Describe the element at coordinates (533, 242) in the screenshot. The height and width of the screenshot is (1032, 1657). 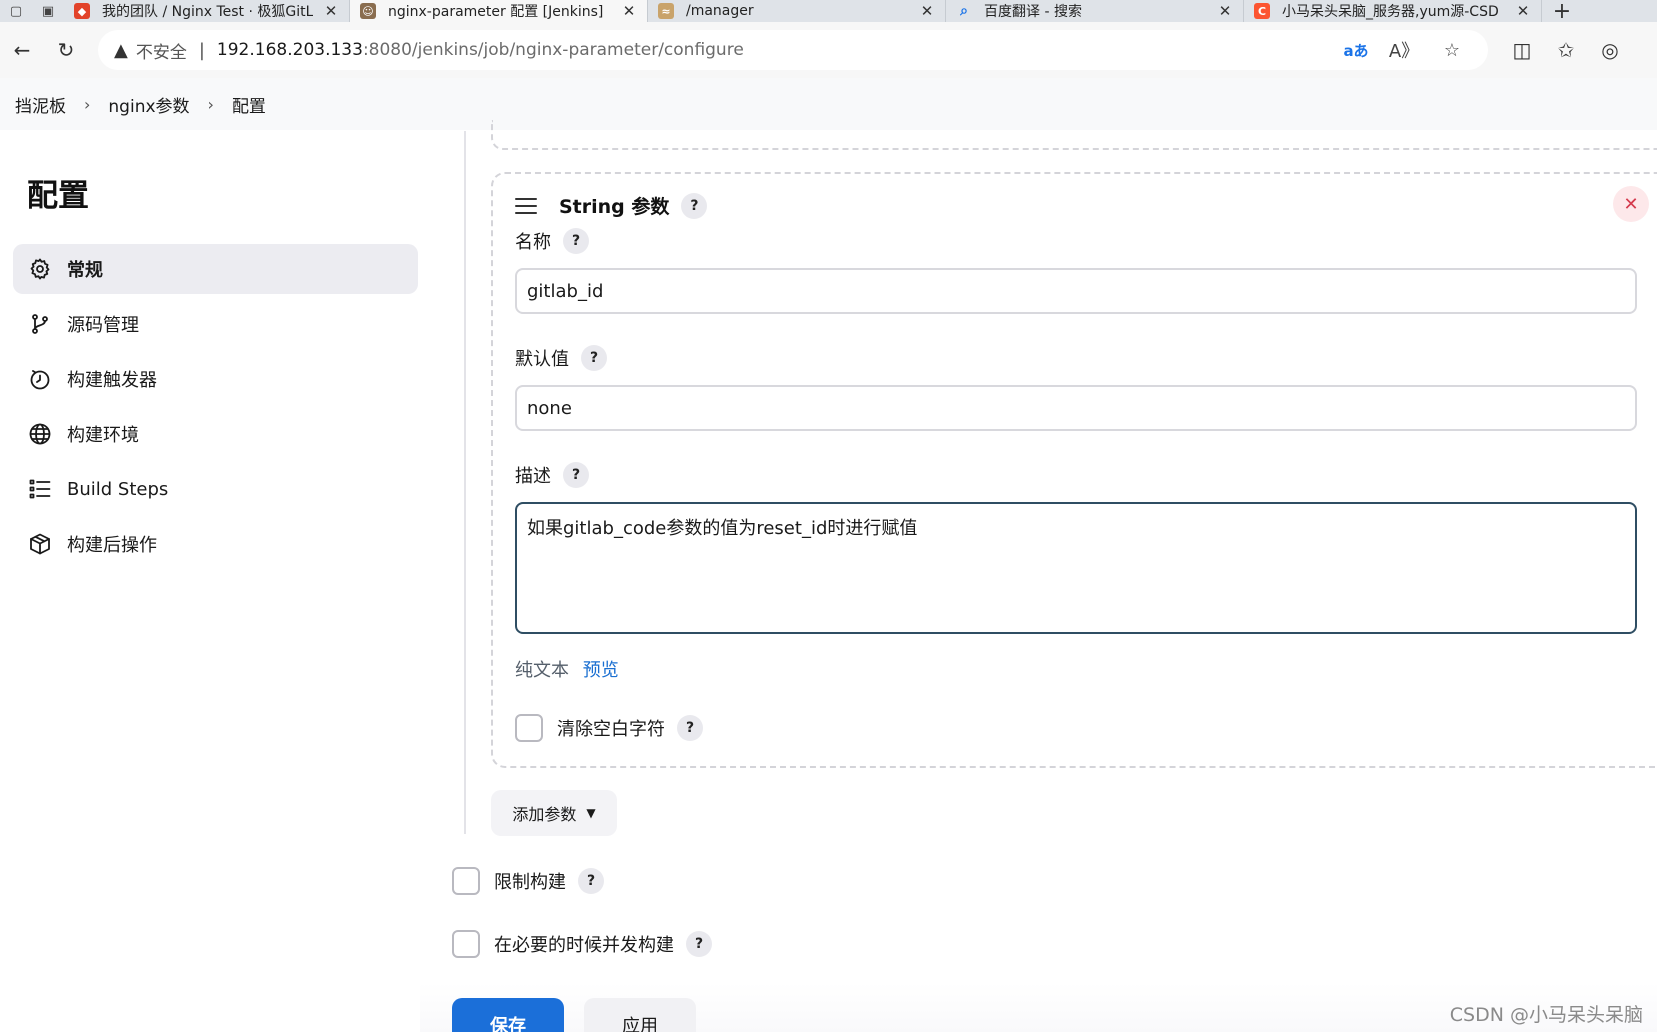
I see `name-label: 名称` at that location.